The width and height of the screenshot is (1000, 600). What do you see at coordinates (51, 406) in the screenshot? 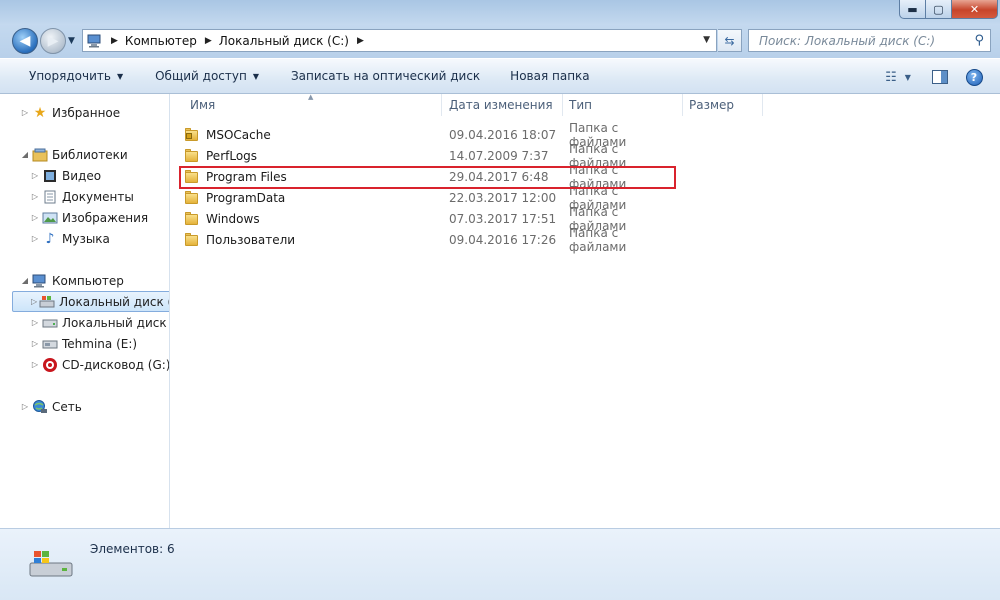
I see `tree-network: ▷ Сеть` at bounding box center [51, 406].